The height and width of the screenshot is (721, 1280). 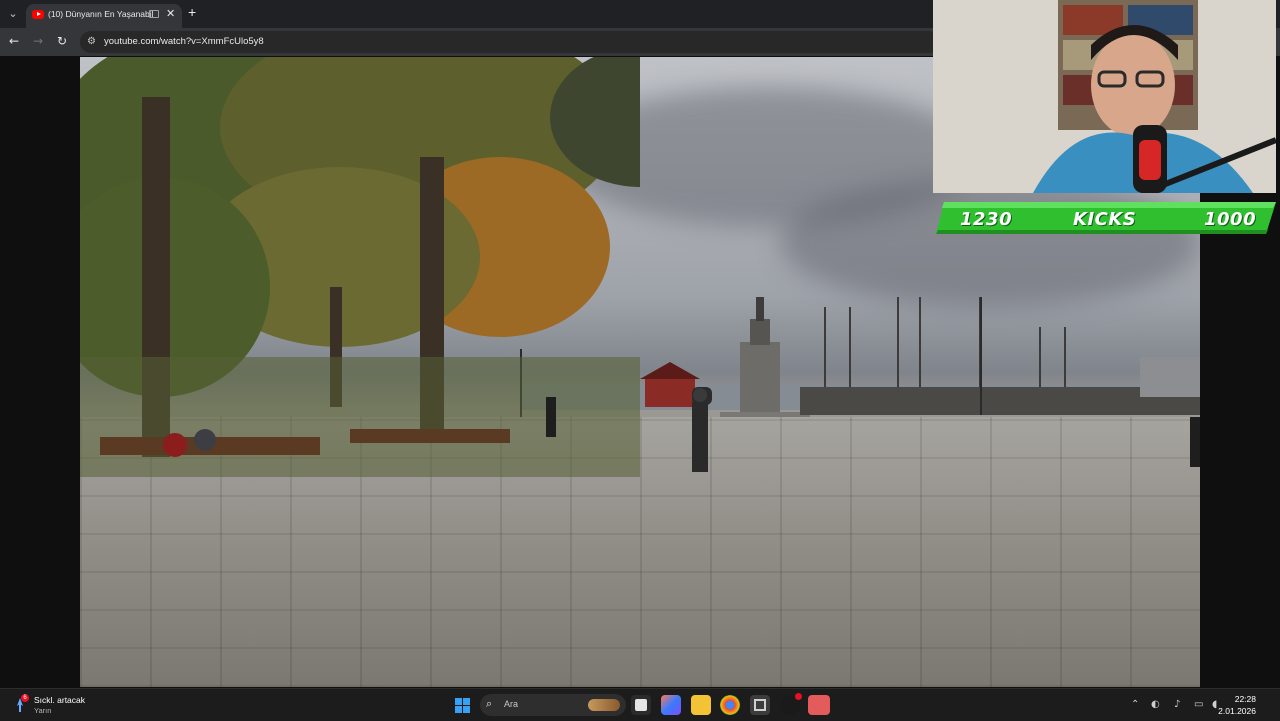 What do you see at coordinates (170, 13) in the screenshot?
I see `tab-close-icon: ✕` at bounding box center [170, 13].